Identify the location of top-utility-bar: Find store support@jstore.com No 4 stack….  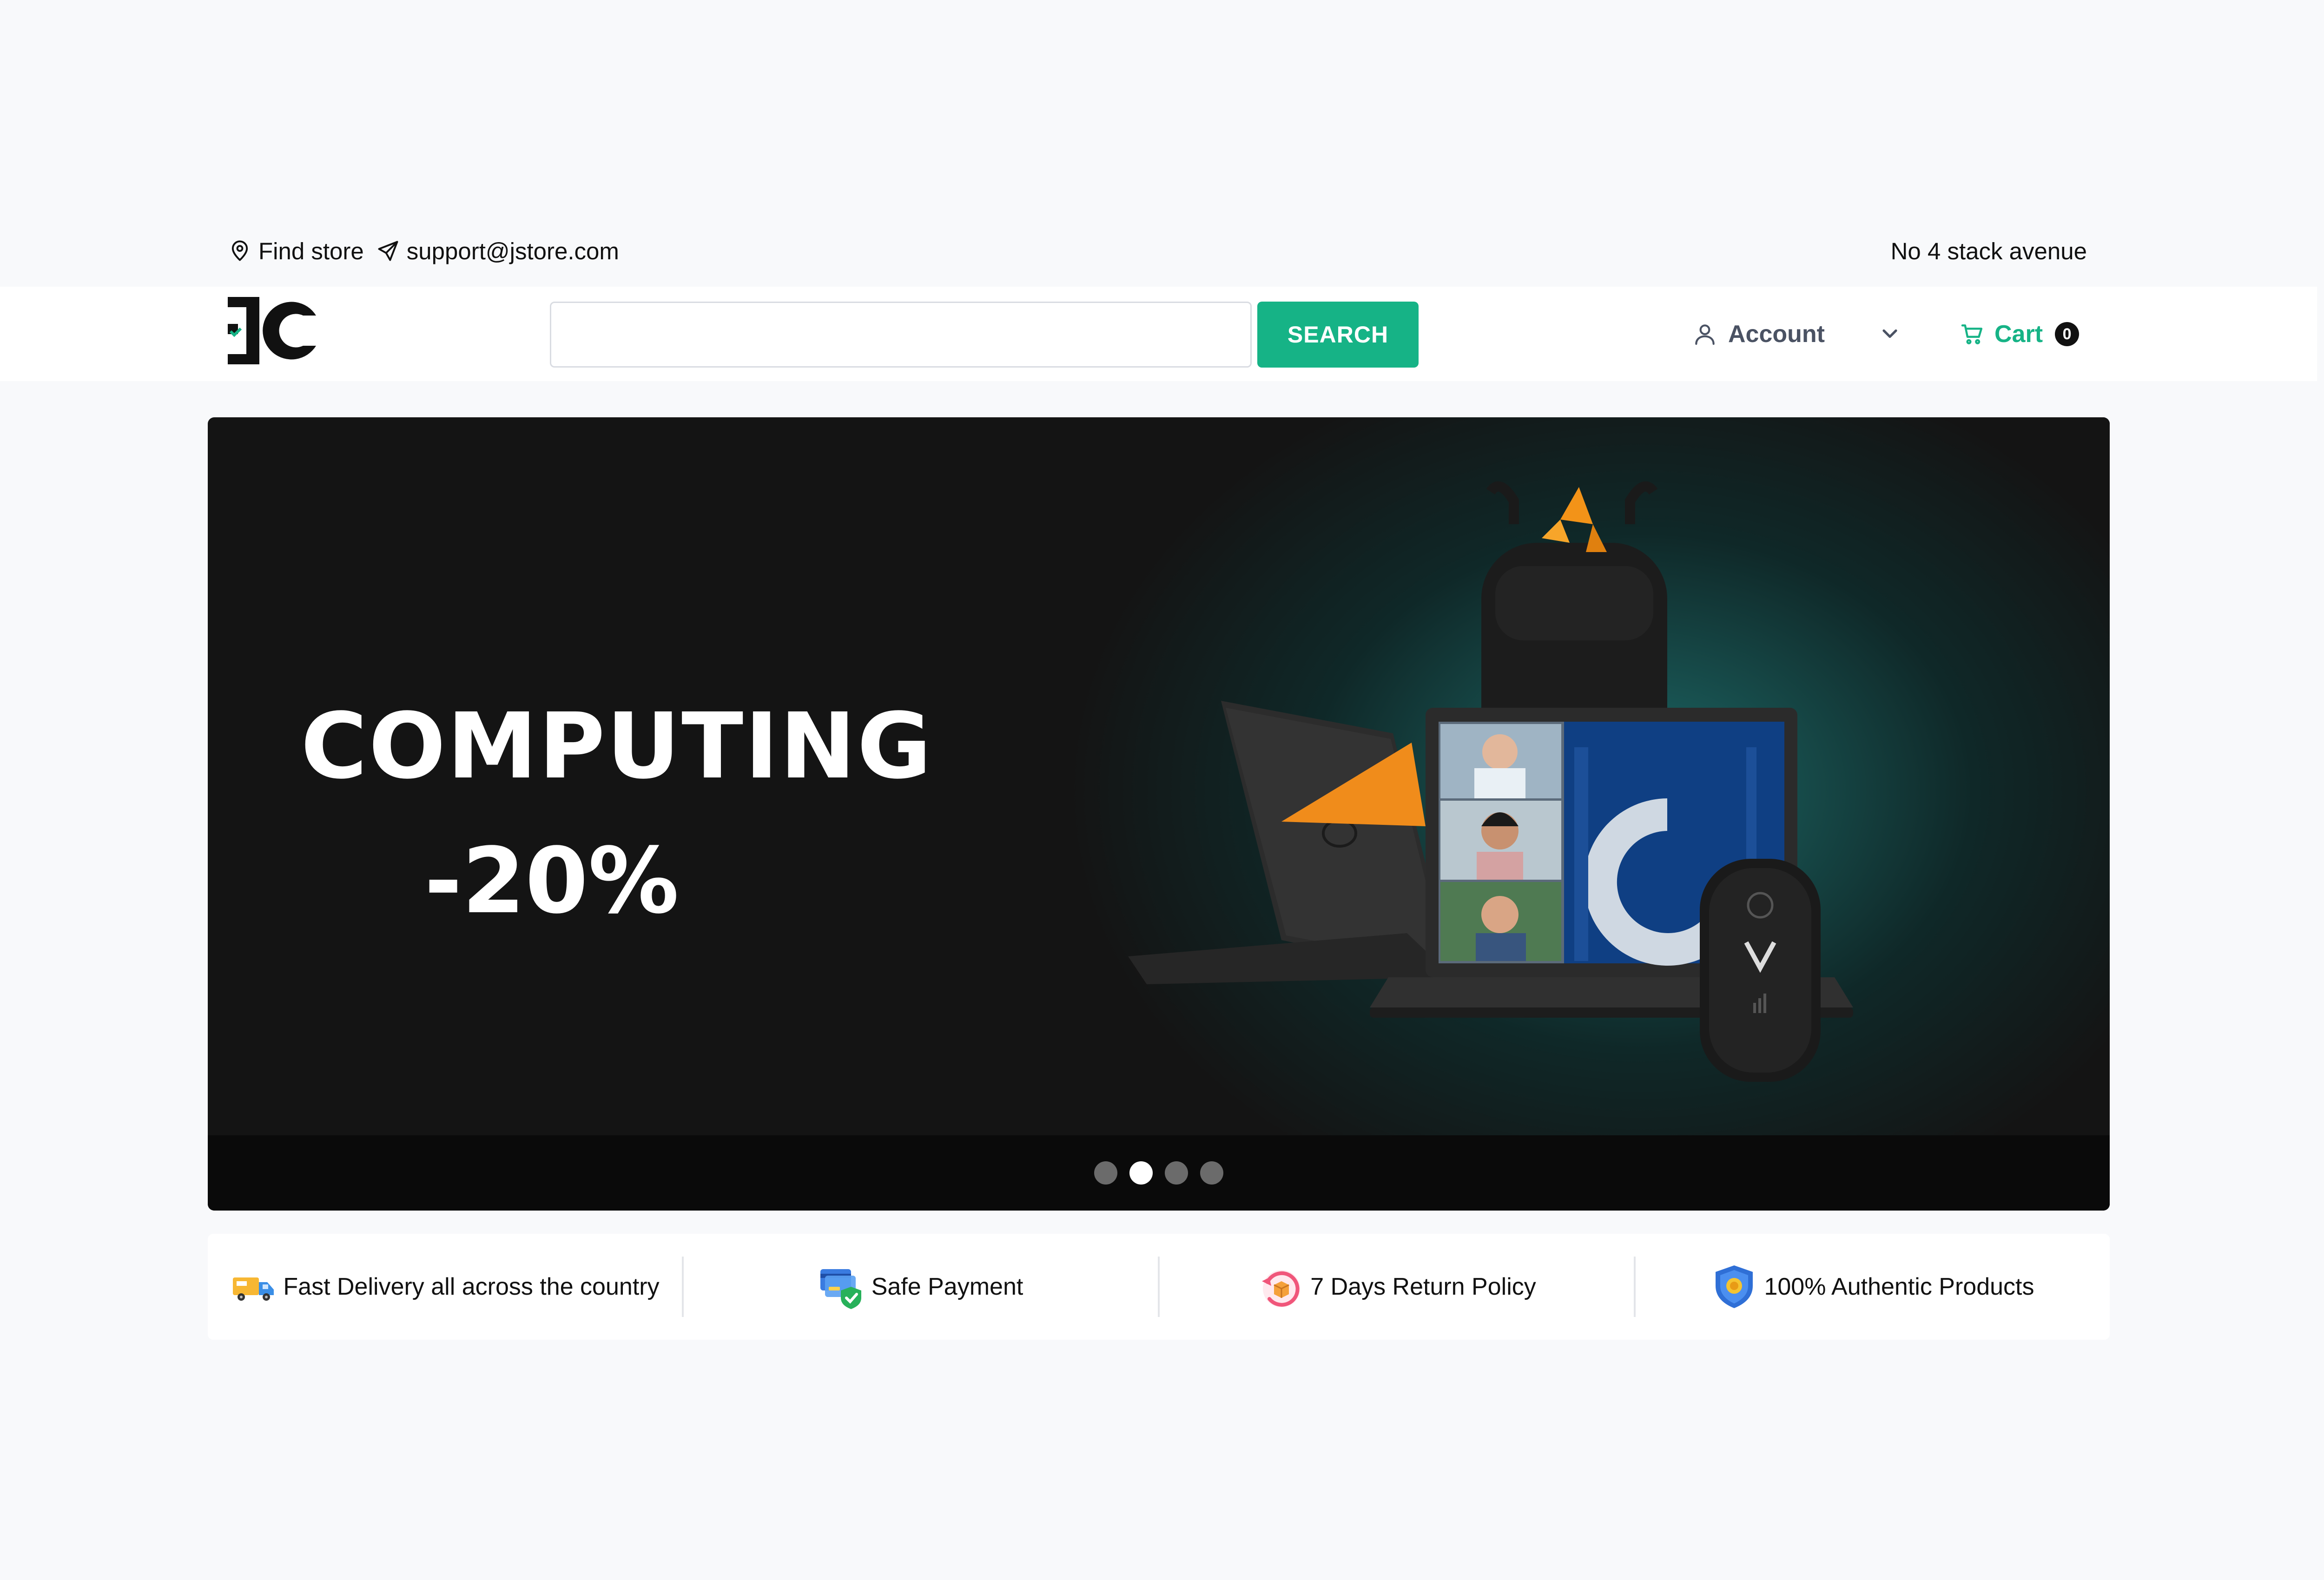
(1157, 251).